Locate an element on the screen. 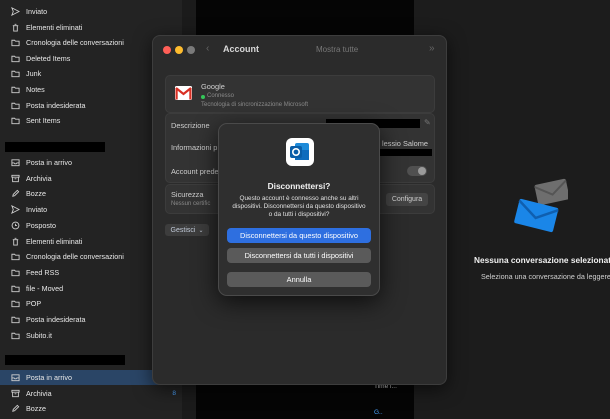 This screenshot has width=610, height=419. cancel-button: Annulla is located at coordinates (299, 279).